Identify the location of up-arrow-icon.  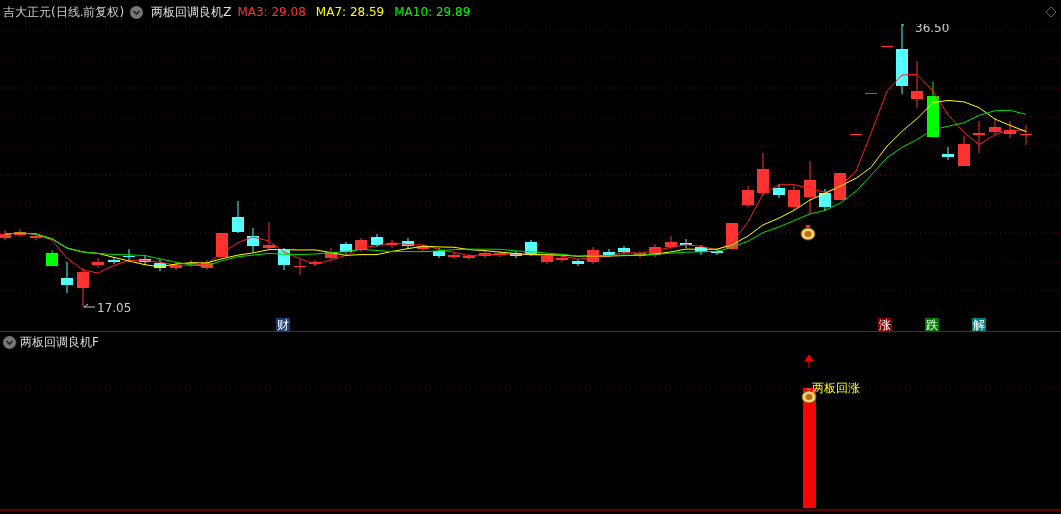
(809, 361).